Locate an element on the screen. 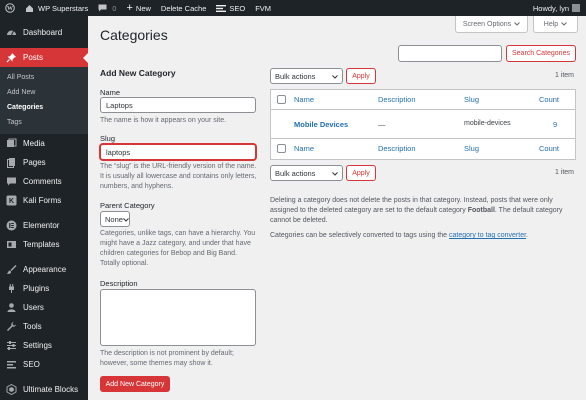  sidebar-item-label: Users is located at coordinates (33, 307).